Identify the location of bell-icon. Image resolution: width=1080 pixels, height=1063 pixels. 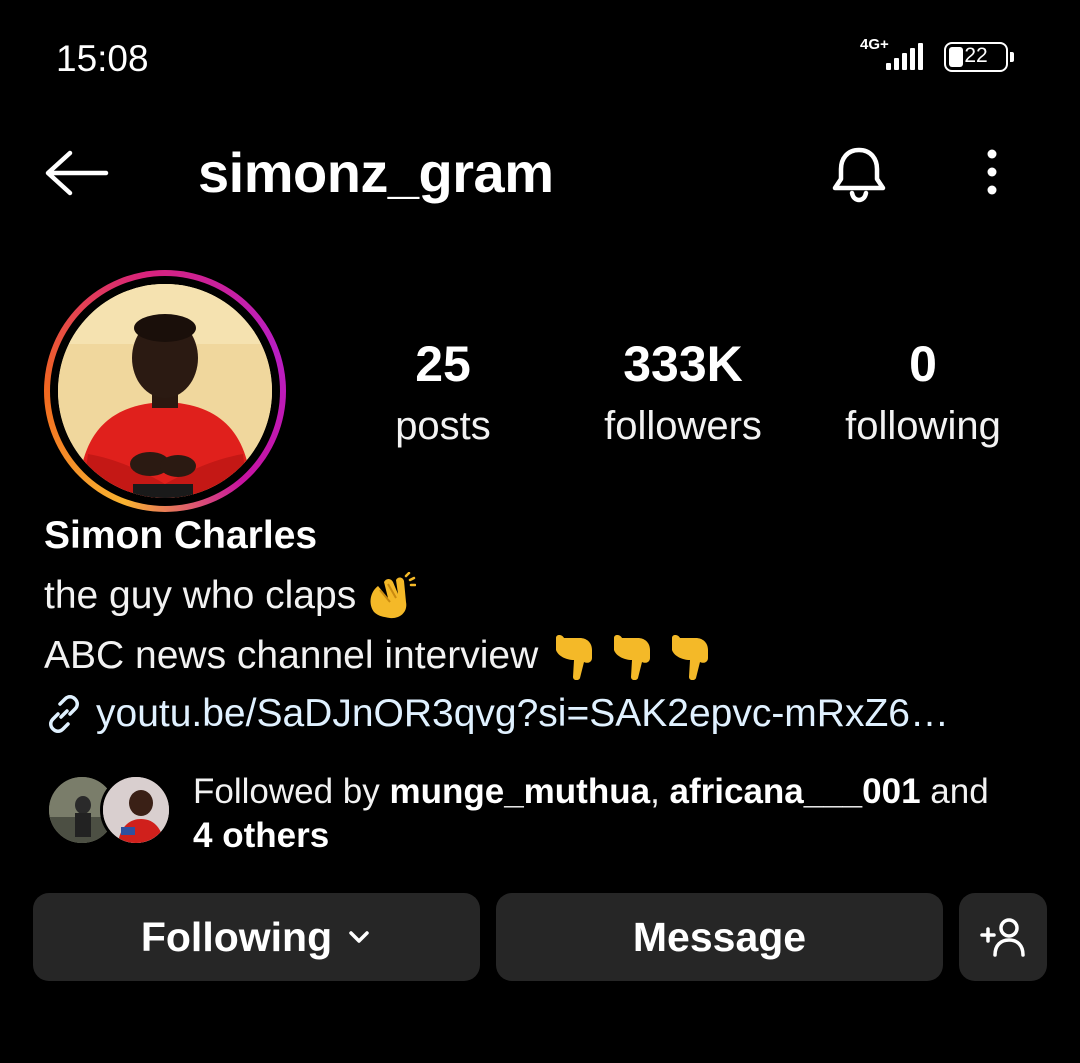
(859, 175).